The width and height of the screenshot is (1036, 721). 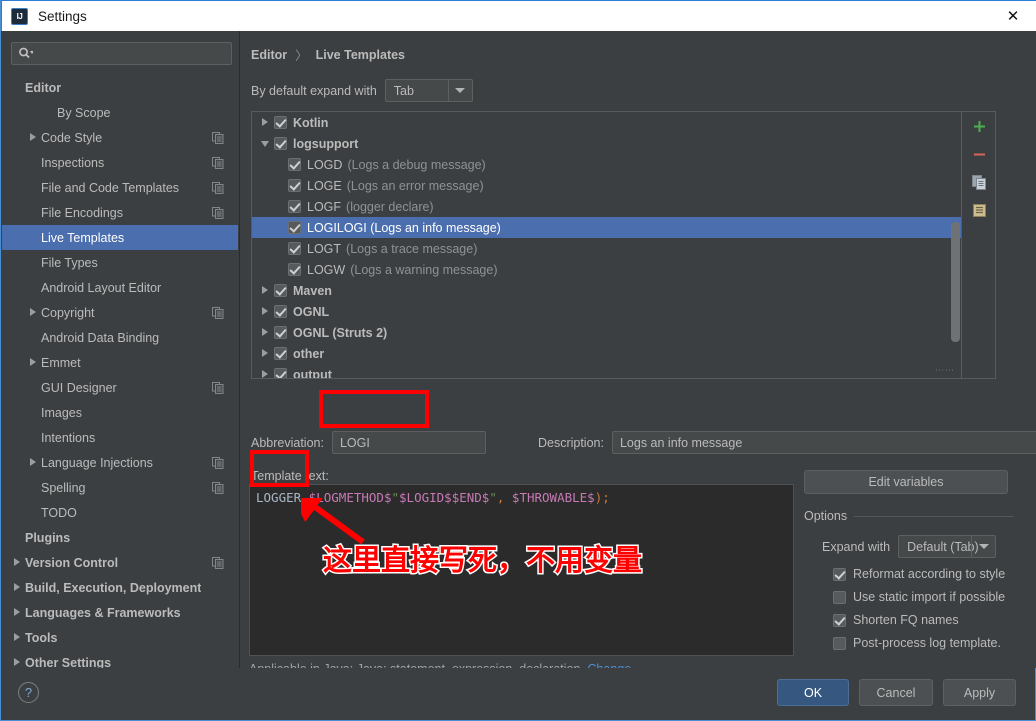 What do you see at coordinates (120, 137) in the screenshot?
I see `sidebar-item-code-style: Code Style` at bounding box center [120, 137].